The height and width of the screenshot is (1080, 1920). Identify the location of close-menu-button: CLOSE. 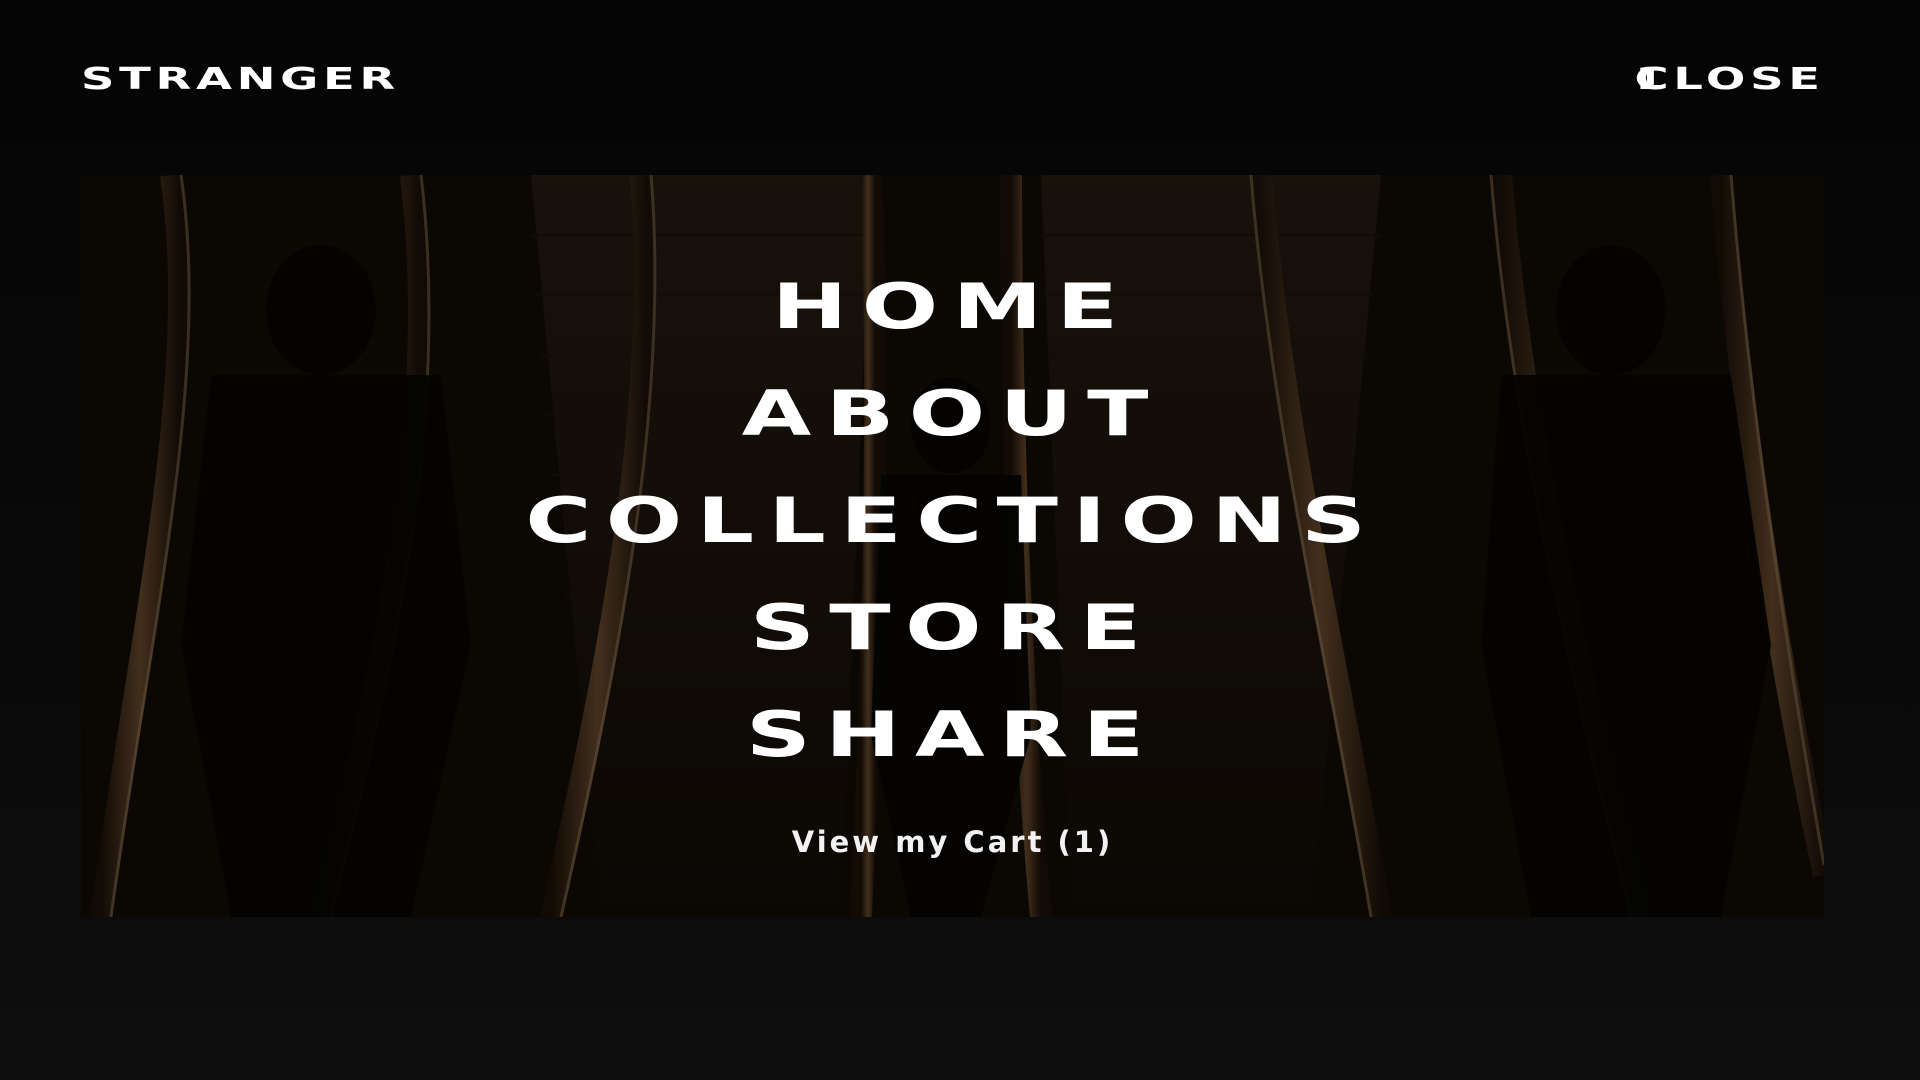
(1730, 80).